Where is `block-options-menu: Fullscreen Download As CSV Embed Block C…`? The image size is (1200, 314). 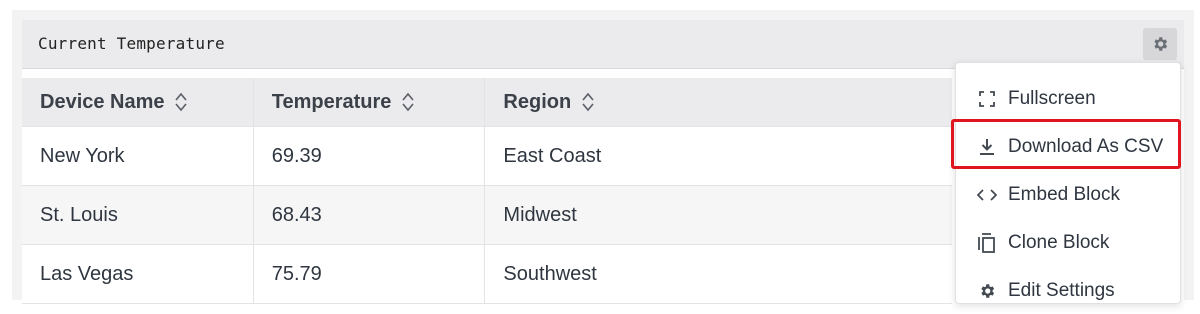 block-options-menu: Fullscreen Download As CSV Embed Block C… is located at coordinates (1068, 183).